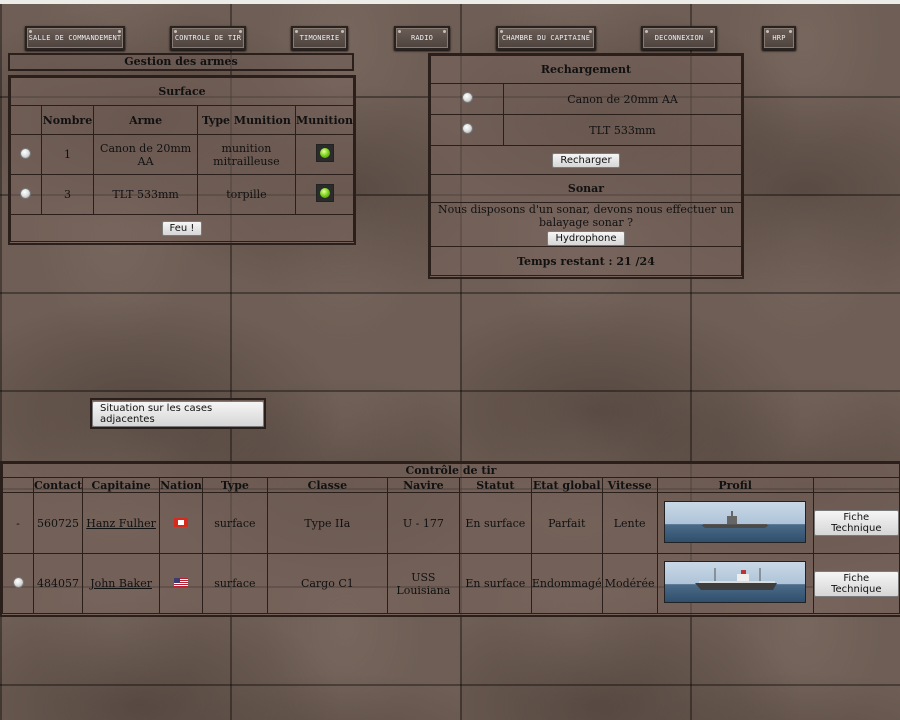 Image resolution: width=900 pixels, height=720 pixels. Describe the element at coordinates (121, 523) in the screenshot. I see `captain-link: Hanz Fulher` at that location.